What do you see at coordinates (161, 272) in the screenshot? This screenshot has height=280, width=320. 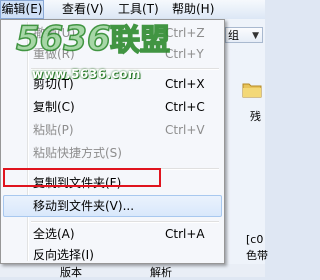 I see `background-file-label: 解析` at bounding box center [161, 272].